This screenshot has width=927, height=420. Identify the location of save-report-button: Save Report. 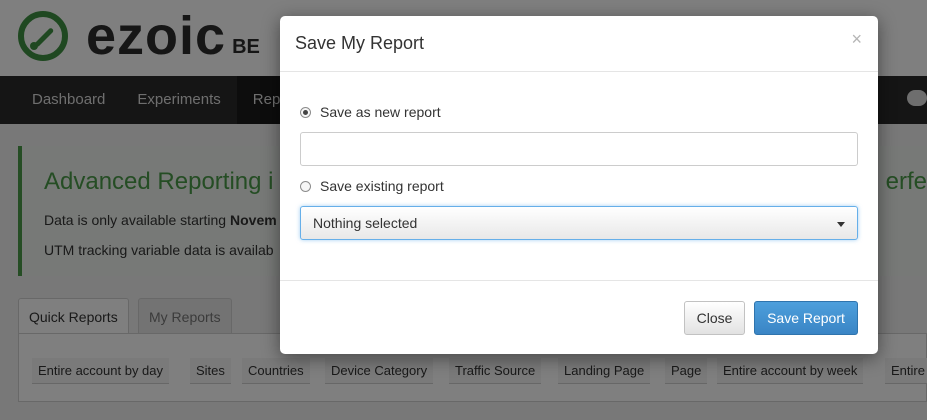
(806, 318).